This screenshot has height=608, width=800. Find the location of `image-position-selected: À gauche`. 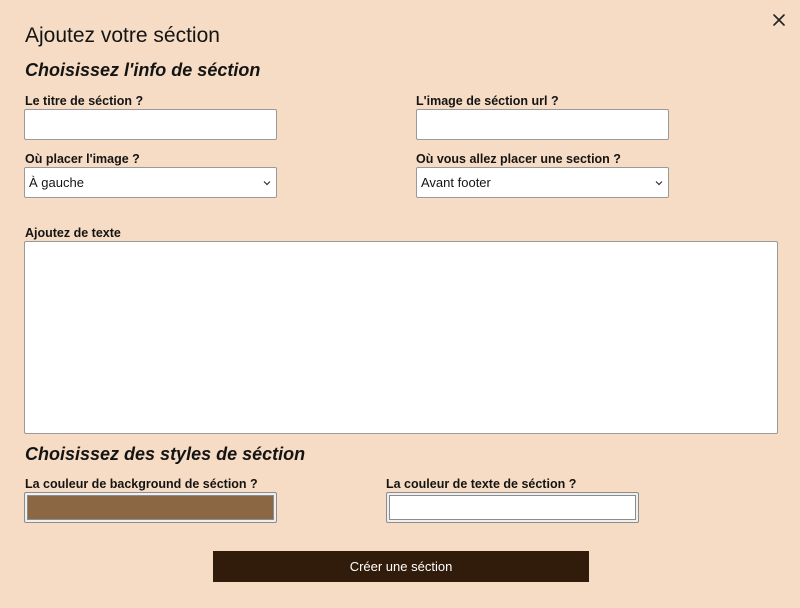

image-position-selected: À gauche is located at coordinates (56, 182).